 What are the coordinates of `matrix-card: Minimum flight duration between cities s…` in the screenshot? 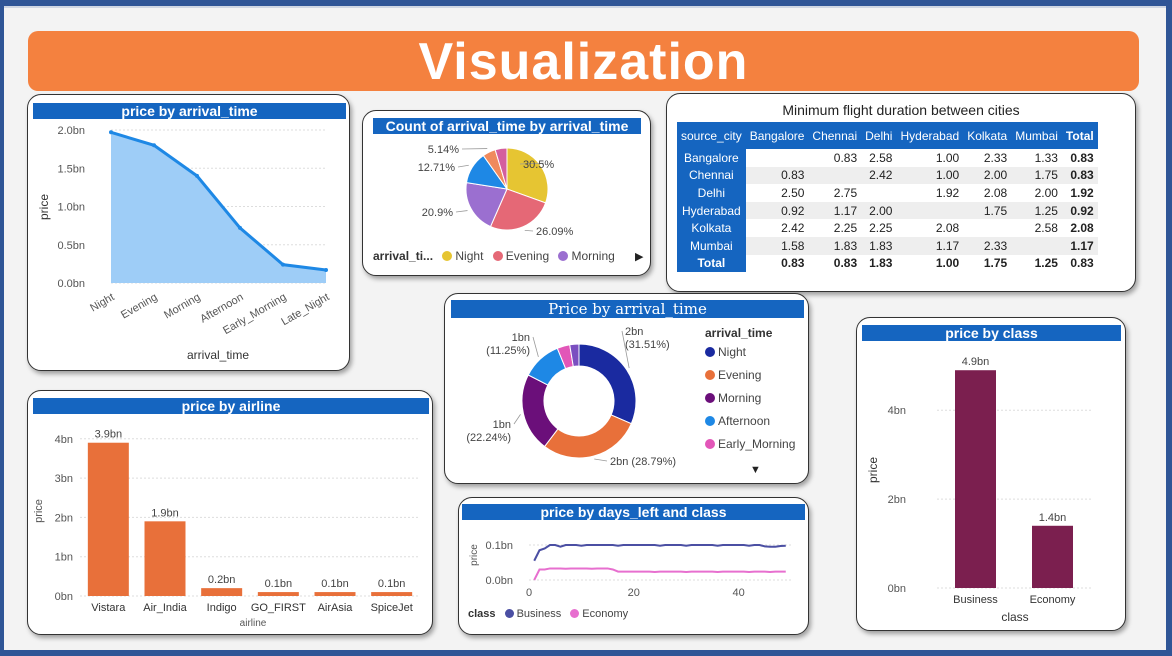 It's located at (901, 192).